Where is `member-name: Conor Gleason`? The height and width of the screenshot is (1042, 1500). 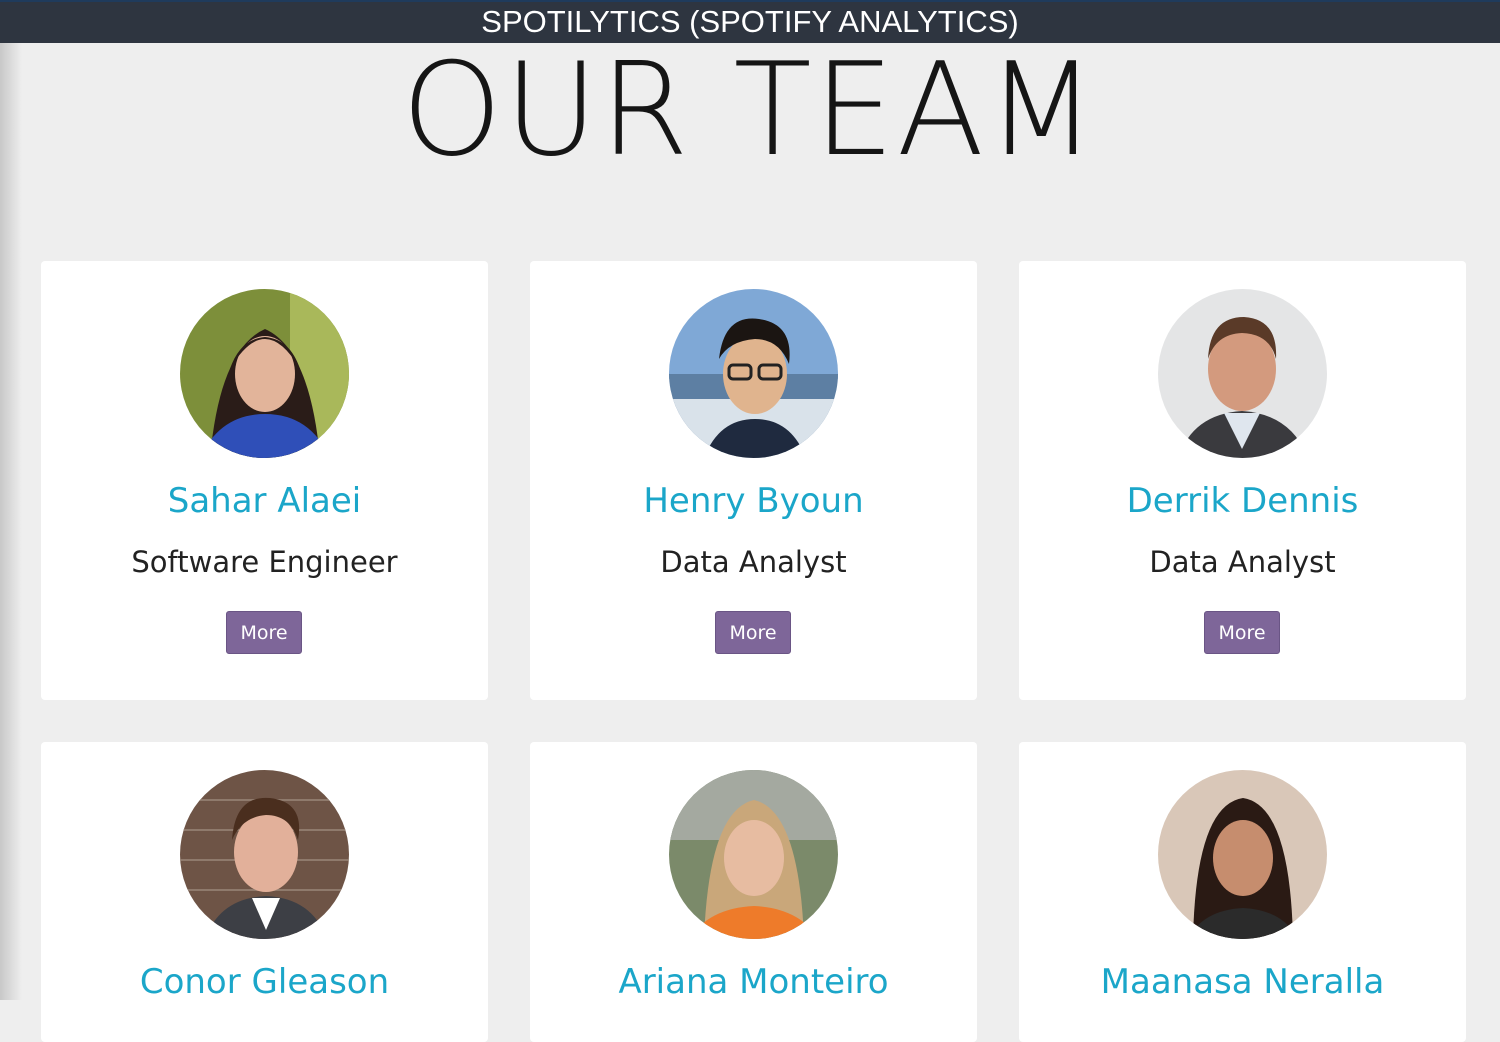
member-name: Conor Gleason is located at coordinates (264, 982).